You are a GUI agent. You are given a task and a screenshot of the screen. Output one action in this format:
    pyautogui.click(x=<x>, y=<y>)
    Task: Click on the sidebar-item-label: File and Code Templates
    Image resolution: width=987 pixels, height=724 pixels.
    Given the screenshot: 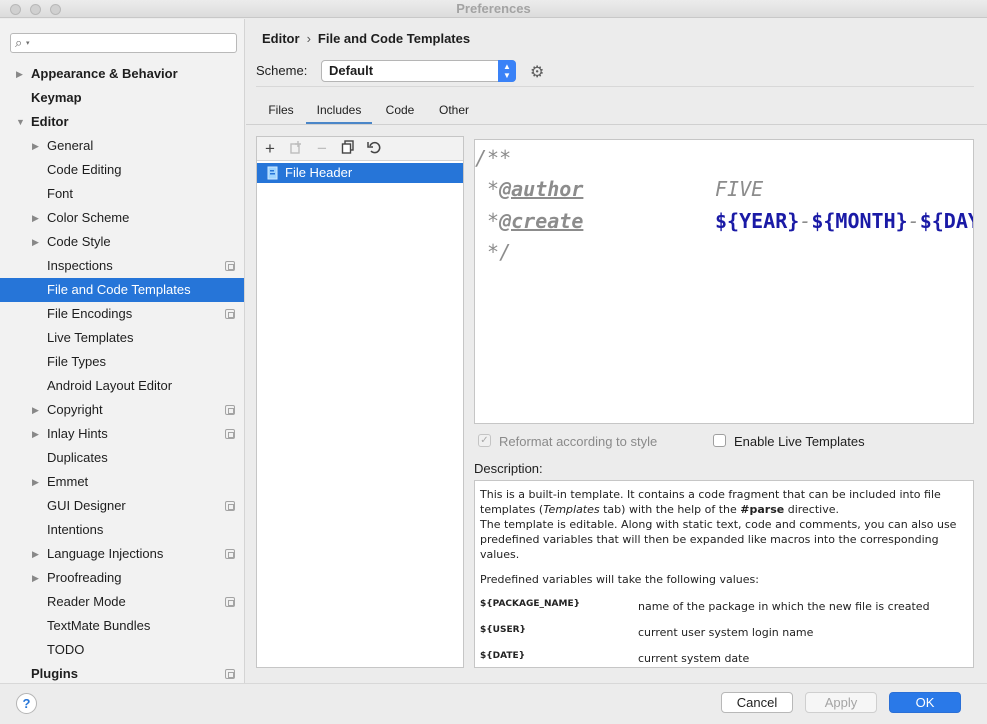 What is the action you would take?
    pyautogui.click(x=119, y=289)
    